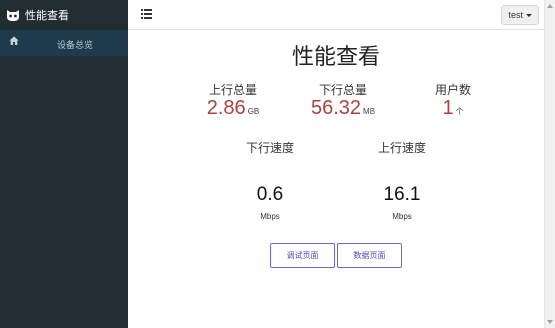 The width and height of the screenshot is (555, 328). Describe the element at coordinates (515, 15) in the screenshot. I see `user-name: test` at that location.